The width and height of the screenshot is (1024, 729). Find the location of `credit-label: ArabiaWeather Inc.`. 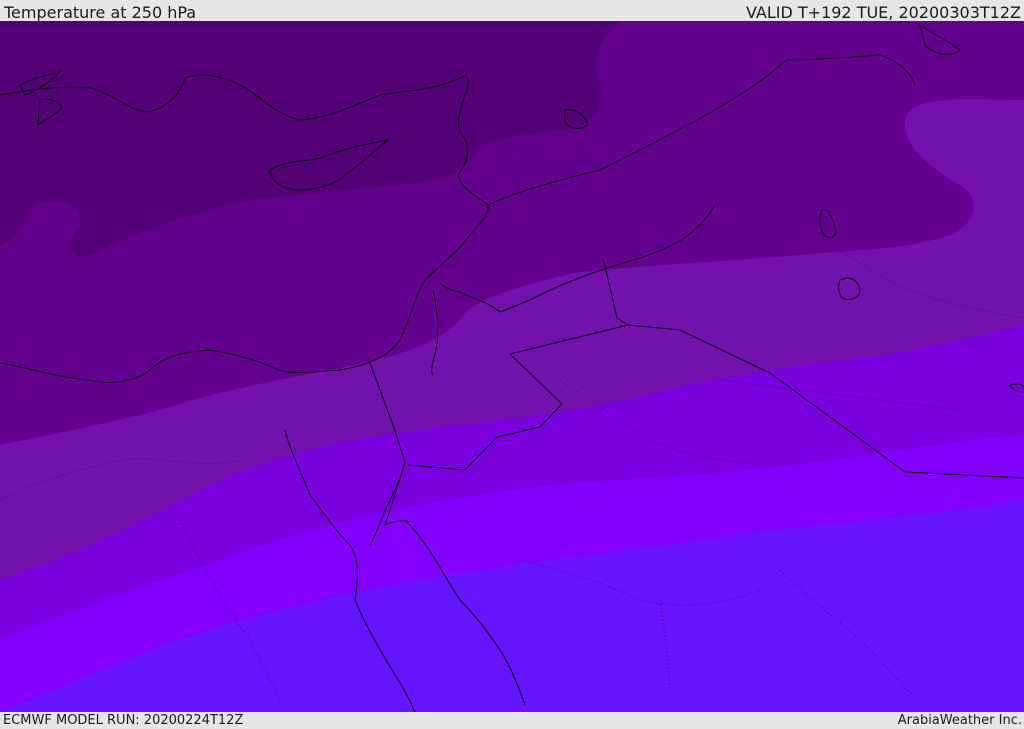

credit-label: ArabiaWeather Inc. is located at coordinates (959, 720).